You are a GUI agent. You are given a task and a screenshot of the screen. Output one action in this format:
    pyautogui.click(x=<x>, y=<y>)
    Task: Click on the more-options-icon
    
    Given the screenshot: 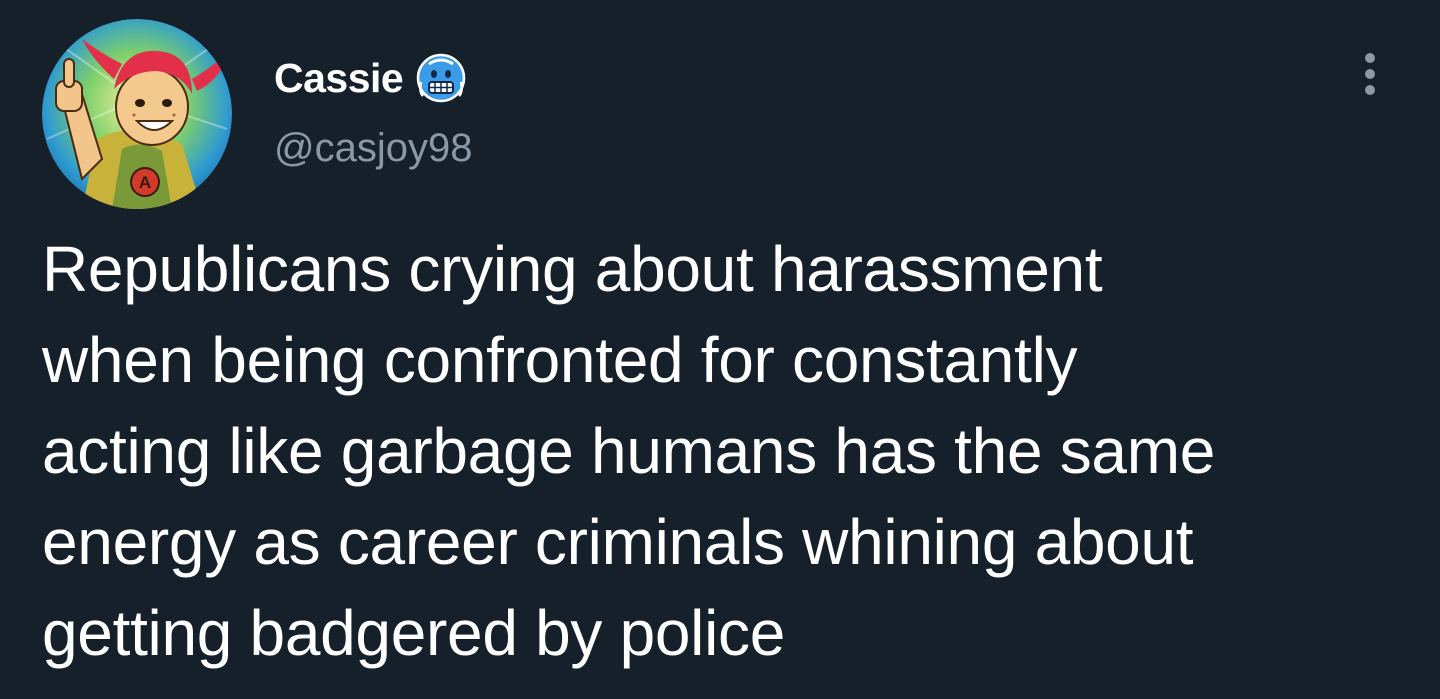 What is the action you would take?
    pyautogui.click(x=1370, y=74)
    